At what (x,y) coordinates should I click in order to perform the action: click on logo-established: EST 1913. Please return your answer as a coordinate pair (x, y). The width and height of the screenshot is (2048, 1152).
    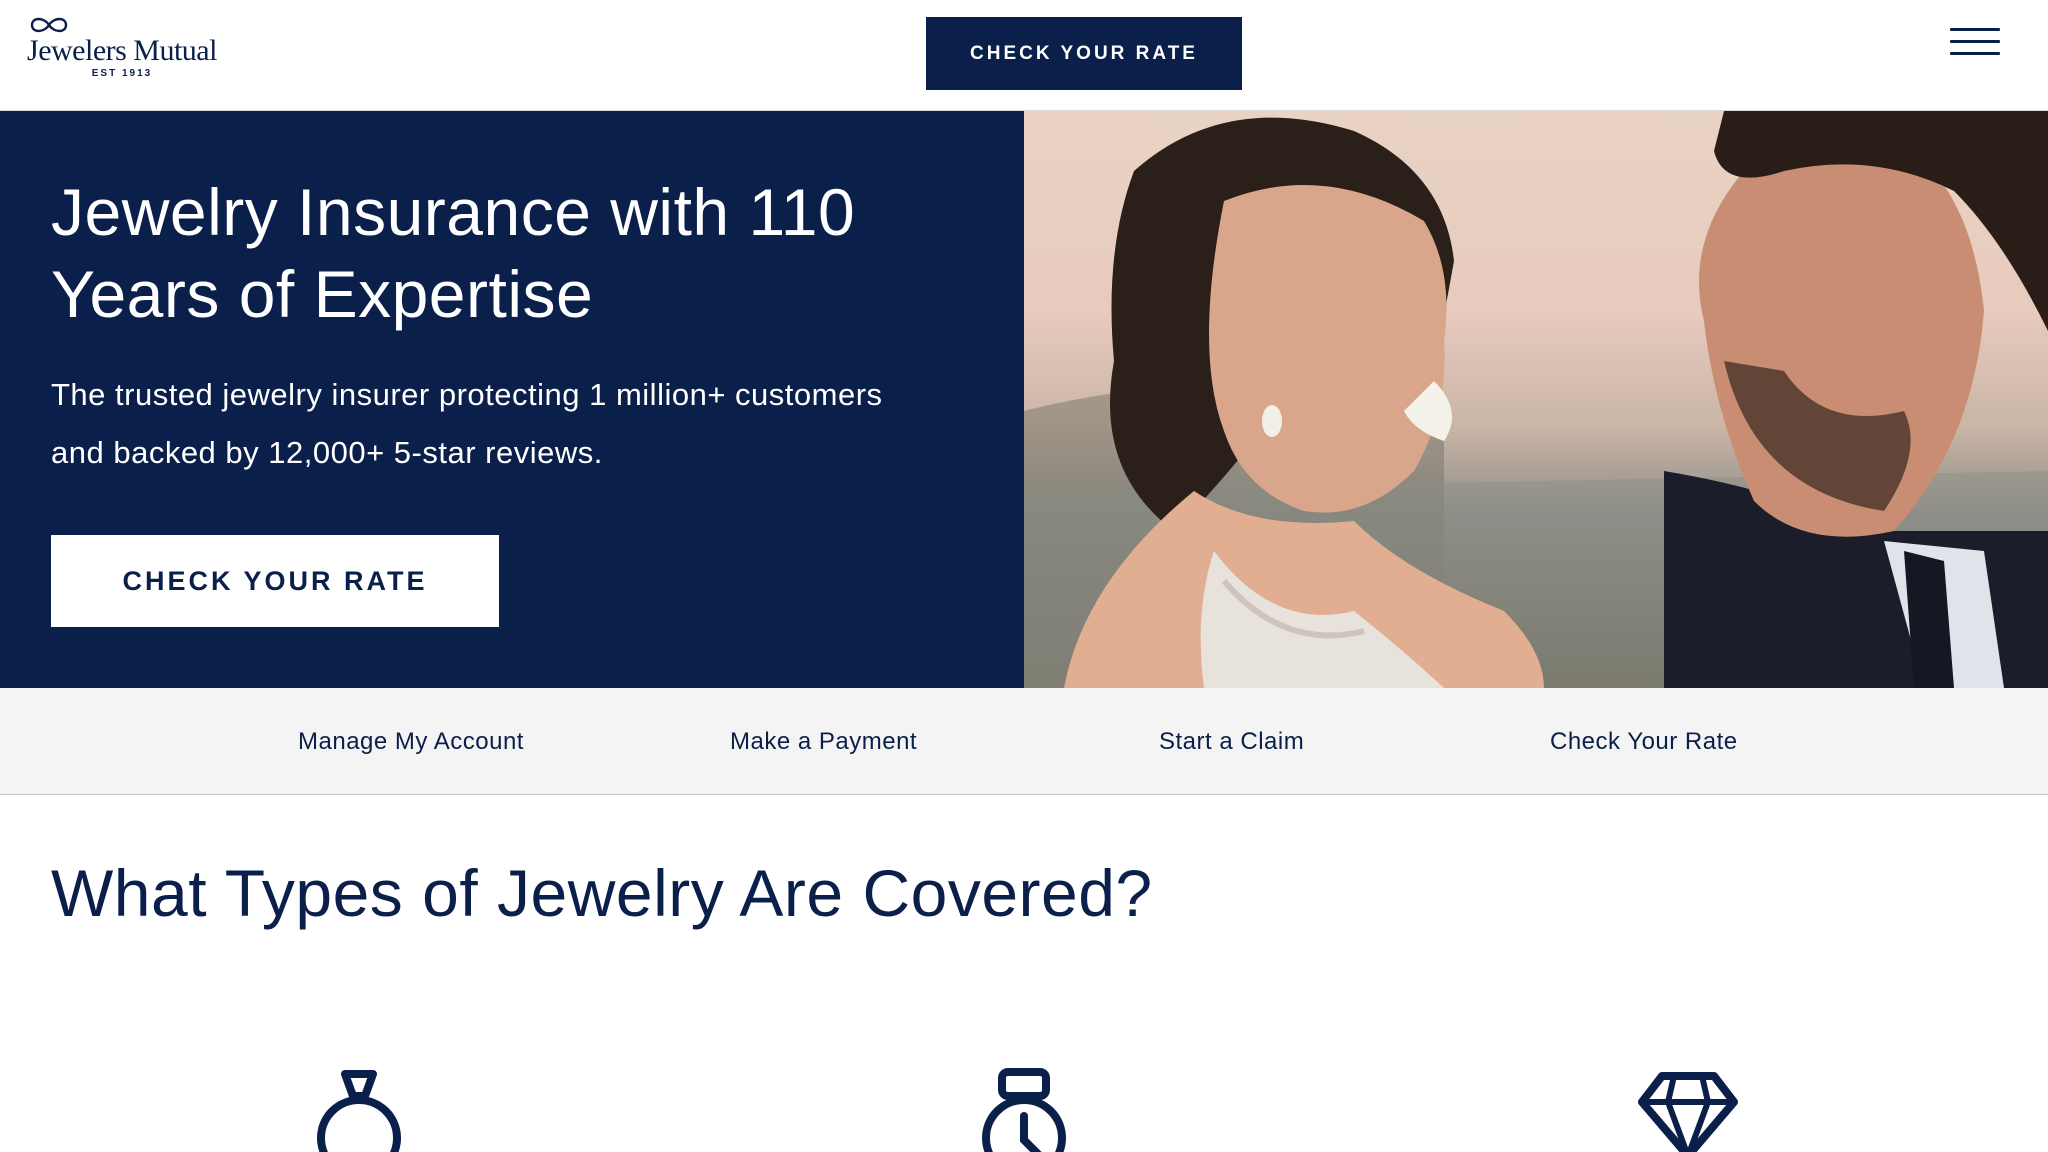
    Looking at the image, I should click on (122, 73).